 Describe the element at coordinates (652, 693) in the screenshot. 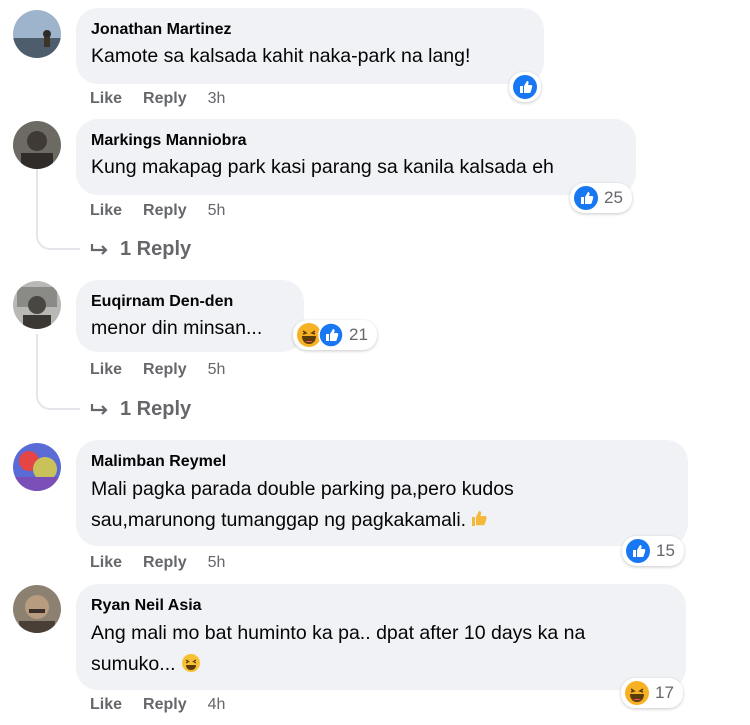

I see `reaction-summary: 17` at that location.